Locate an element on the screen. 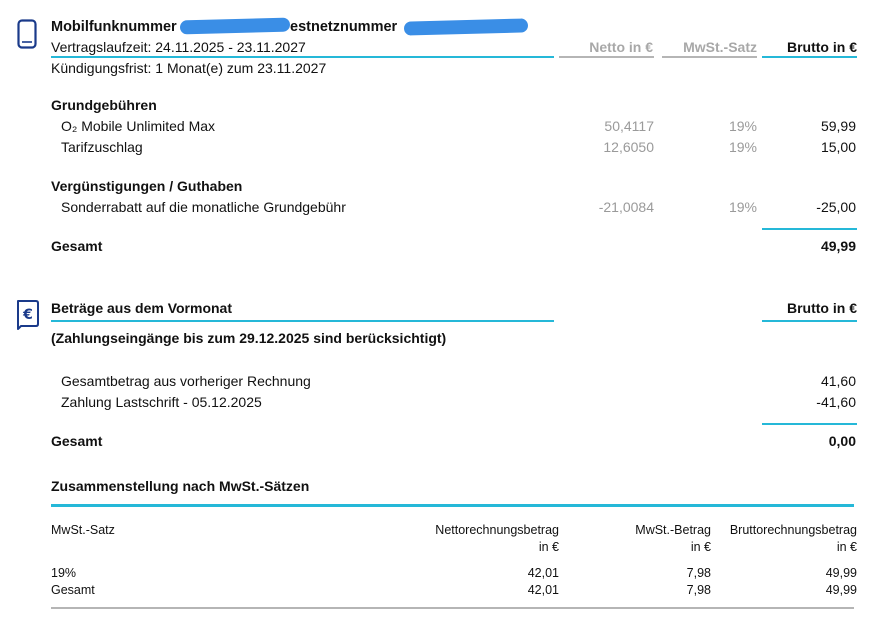 The width and height of the screenshot is (872, 621). table-bottom-rule is located at coordinates (452, 608).